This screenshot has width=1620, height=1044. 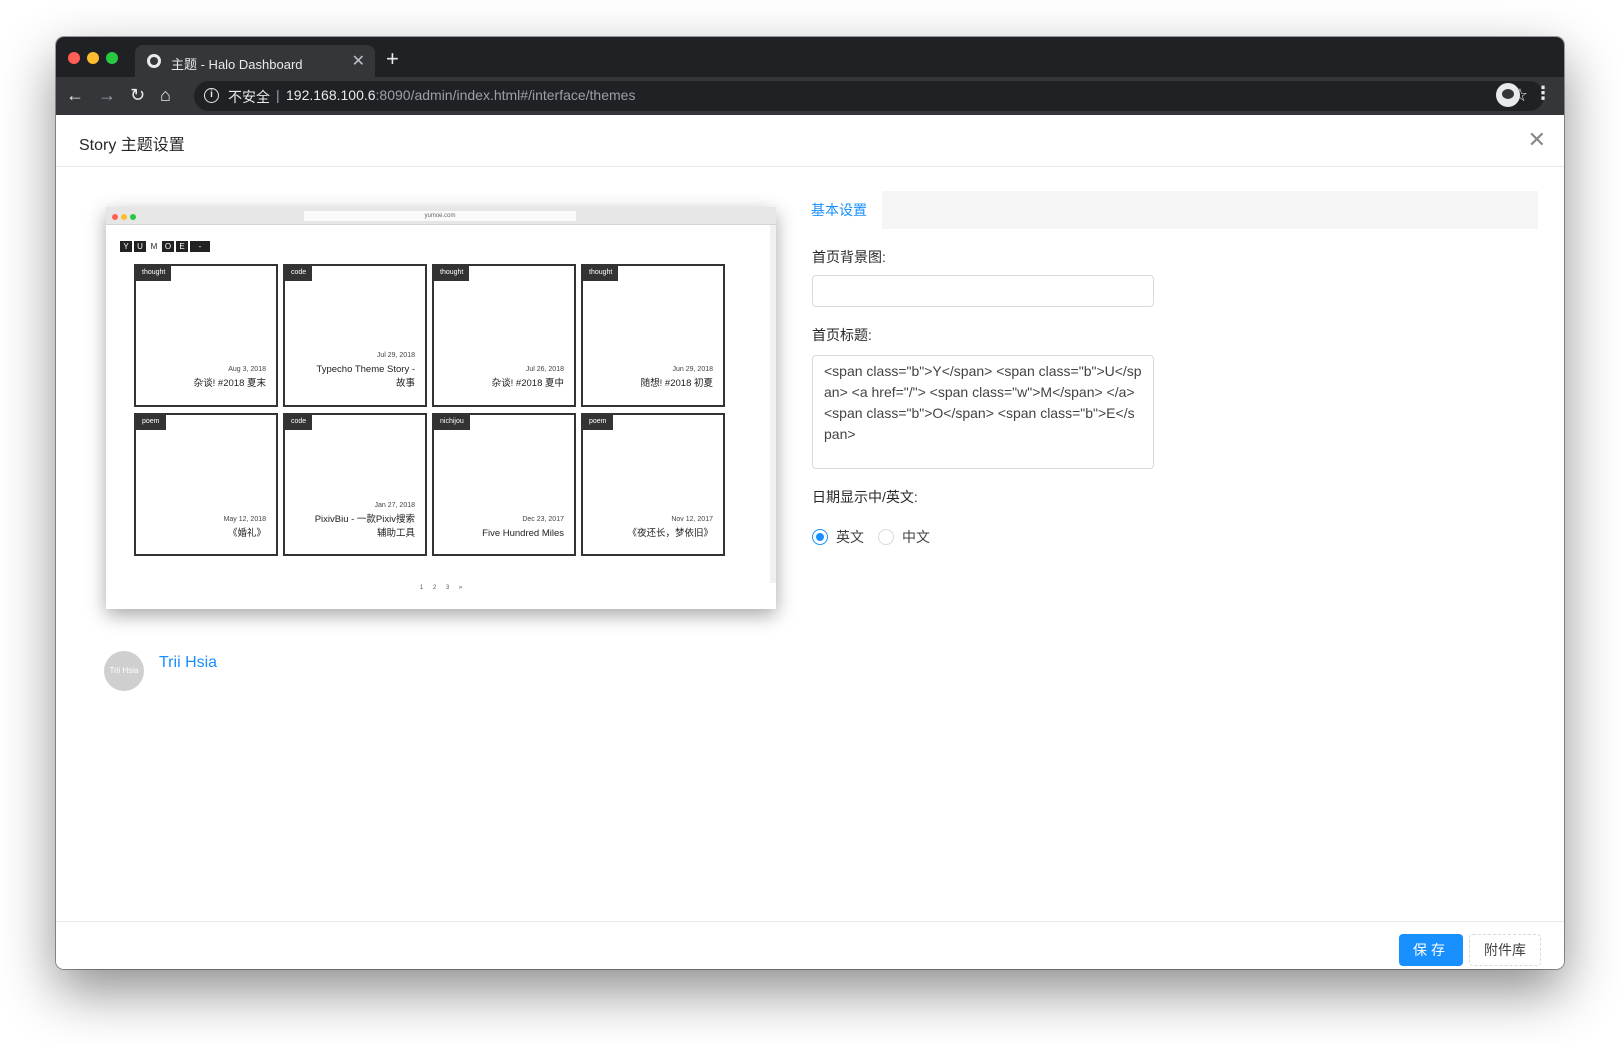 I want to click on preview-card: nichijou Dec 23, 2017 Five Hundred Miles, so click(x=504, y=484).